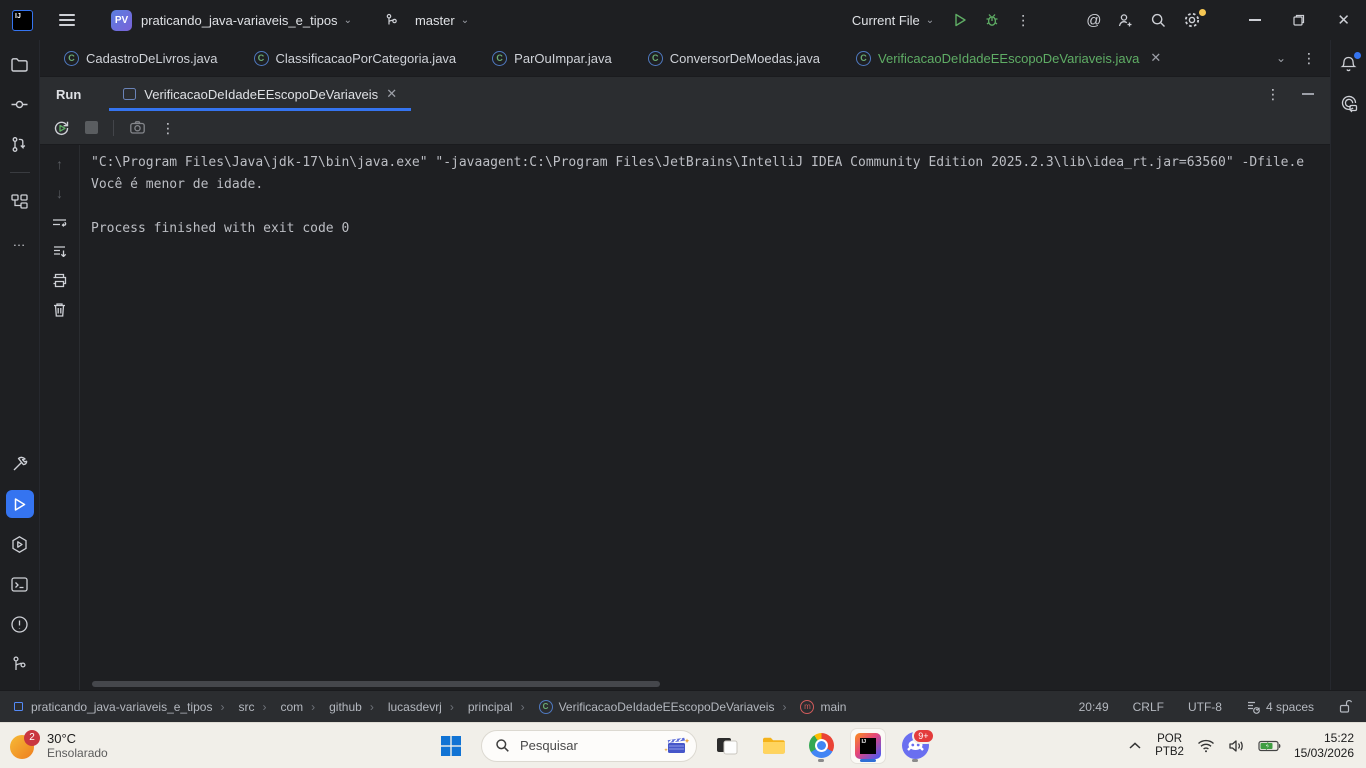 The height and width of the screenshot is (768, 1366). What do you see at coordinates (1343, 20) in the screenshot?
I see `window-close-button: ✕` at bounding box center [1343, 20].